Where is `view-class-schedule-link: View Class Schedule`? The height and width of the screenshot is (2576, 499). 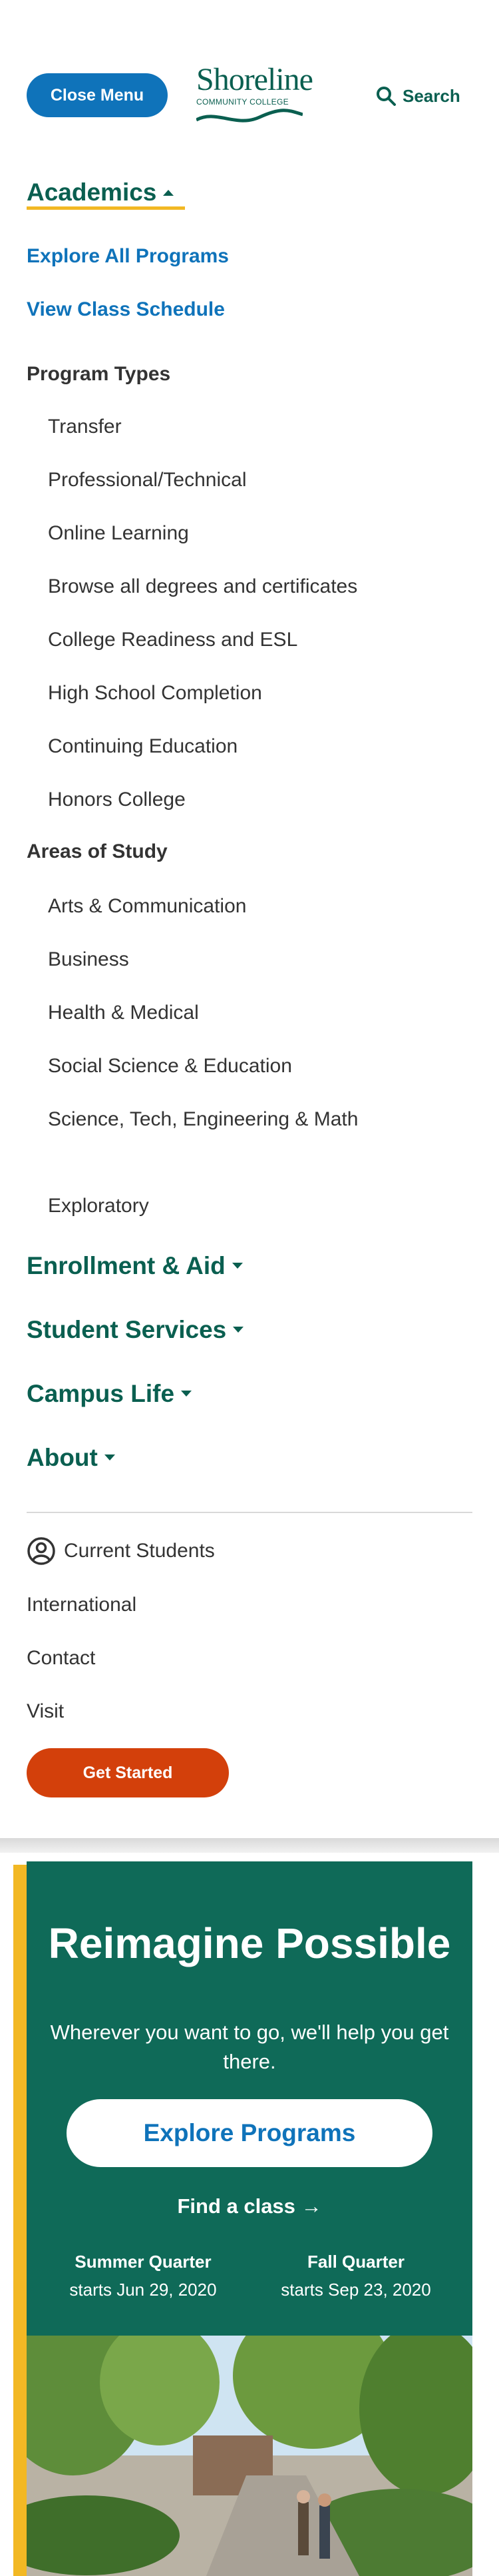
view-class-schedule-link: View Class Schedule is located at coordinates (126, 309).